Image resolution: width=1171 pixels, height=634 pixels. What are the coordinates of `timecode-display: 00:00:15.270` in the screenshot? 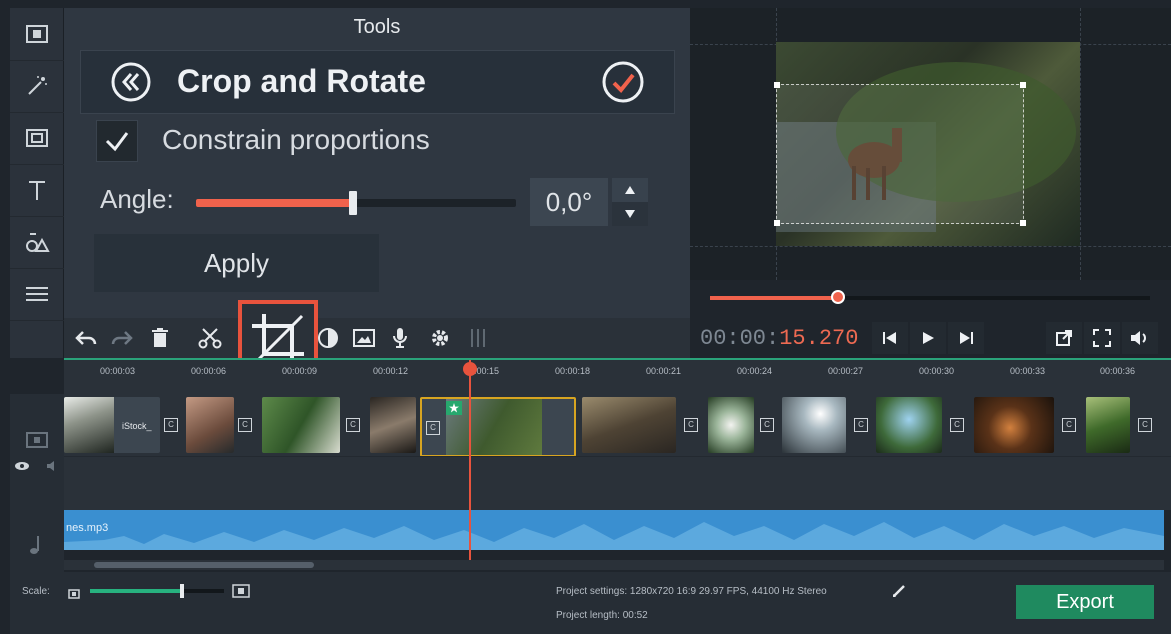 It's located at (779, 338).